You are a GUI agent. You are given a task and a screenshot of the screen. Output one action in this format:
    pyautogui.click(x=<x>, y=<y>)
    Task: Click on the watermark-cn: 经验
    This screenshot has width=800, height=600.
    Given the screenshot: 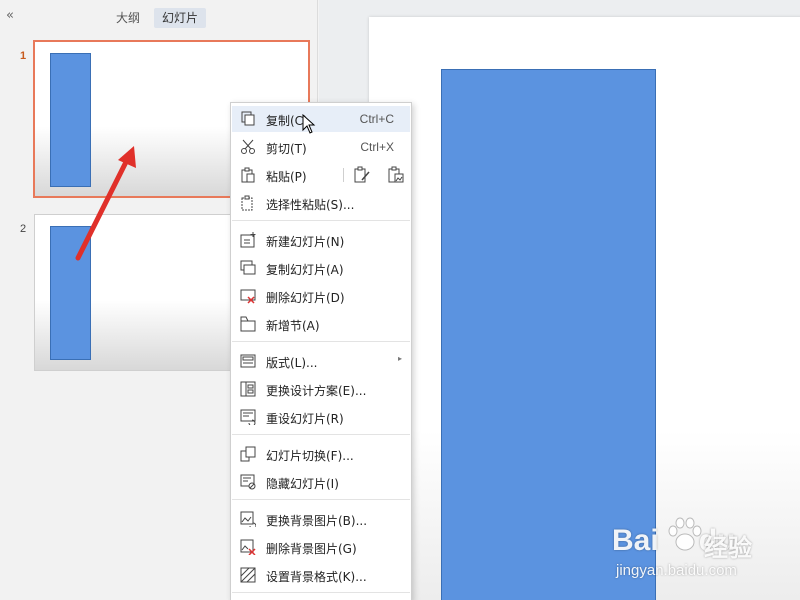 What is the action you would take?
    pyautogui.click(x=728, y=548)
    